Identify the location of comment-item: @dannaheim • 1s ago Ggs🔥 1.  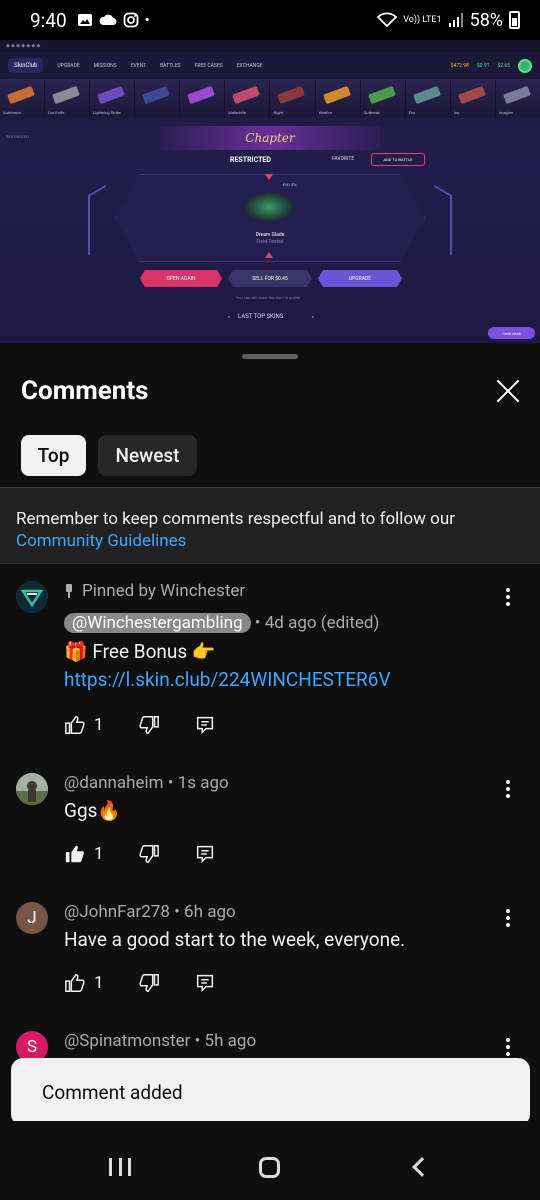
(270, 821).